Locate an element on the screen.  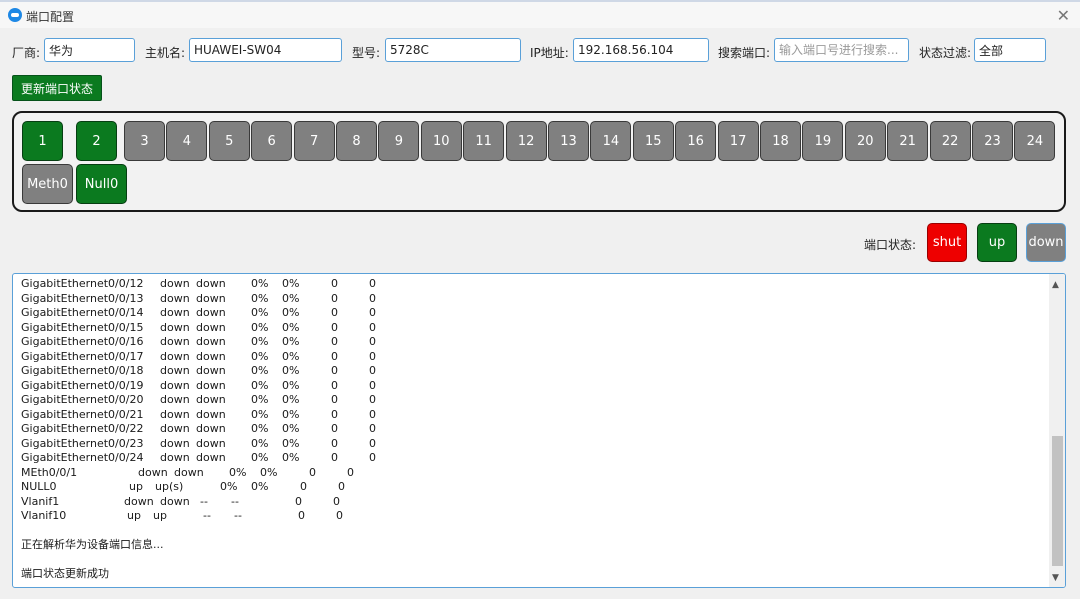
port-button: Null0 is located at coordinates (101, 184).